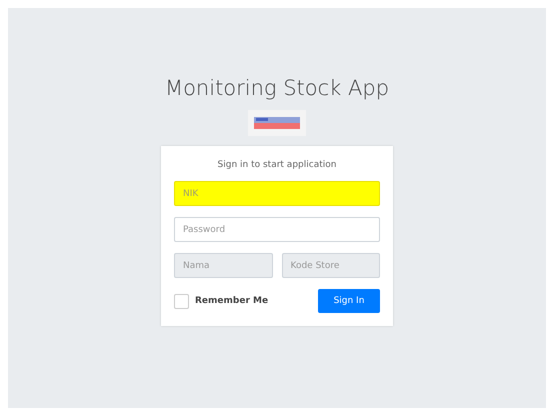 The height and width of the screenshot is (416, 554). What do you see at coordinates (277, 229) in the screenshot?
I see `input-field: Password` at bounding box center [277, 229].